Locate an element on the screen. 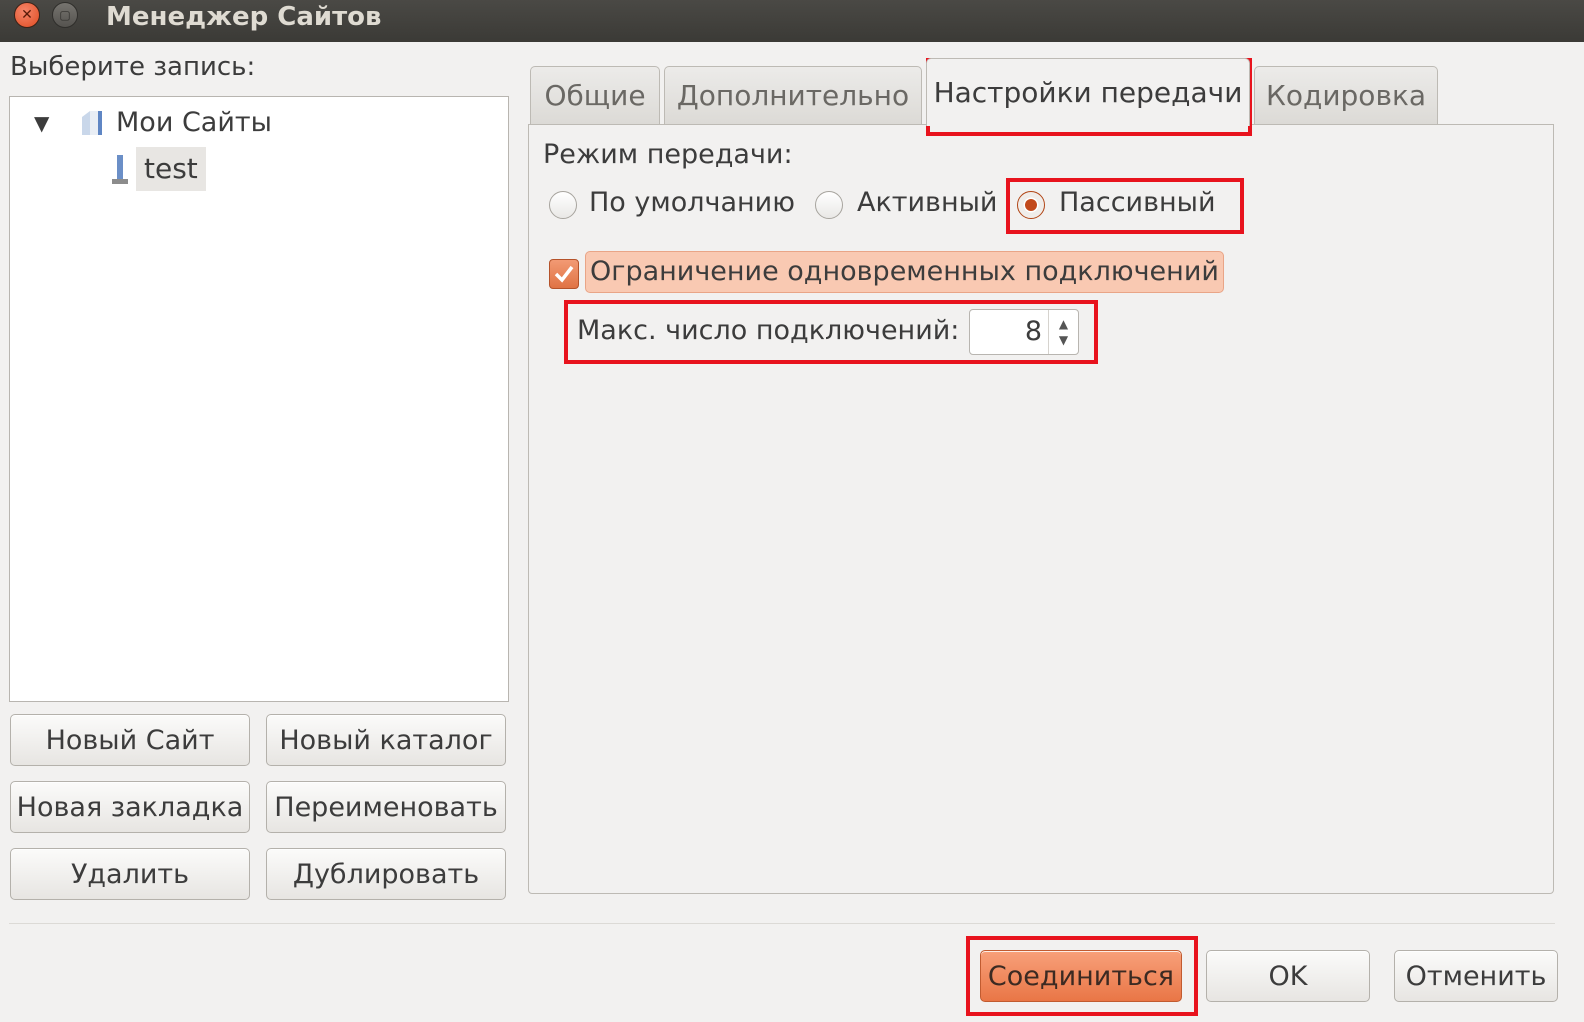 The image size is (1584, 1022). max-connections-spinbox: 8 ▲ ▼ is located at coordinates (1024, 332).